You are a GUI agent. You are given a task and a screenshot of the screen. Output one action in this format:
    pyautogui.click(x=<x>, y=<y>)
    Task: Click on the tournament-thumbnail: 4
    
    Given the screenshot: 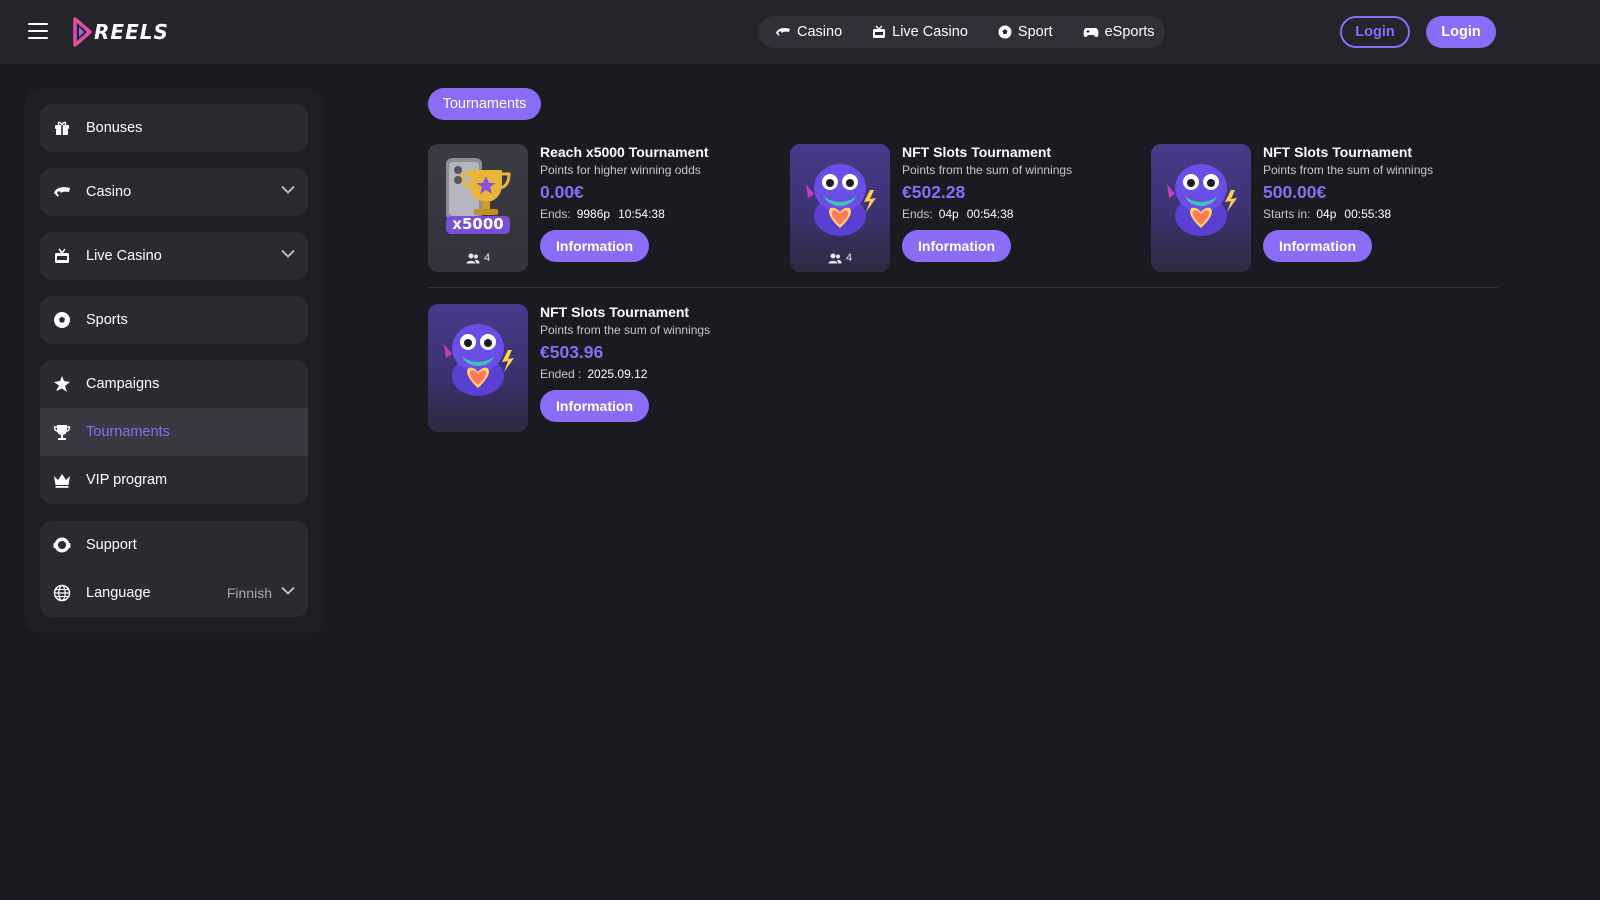 What is the action you would take?
    pyautogui.click(x=840, y=208)
    